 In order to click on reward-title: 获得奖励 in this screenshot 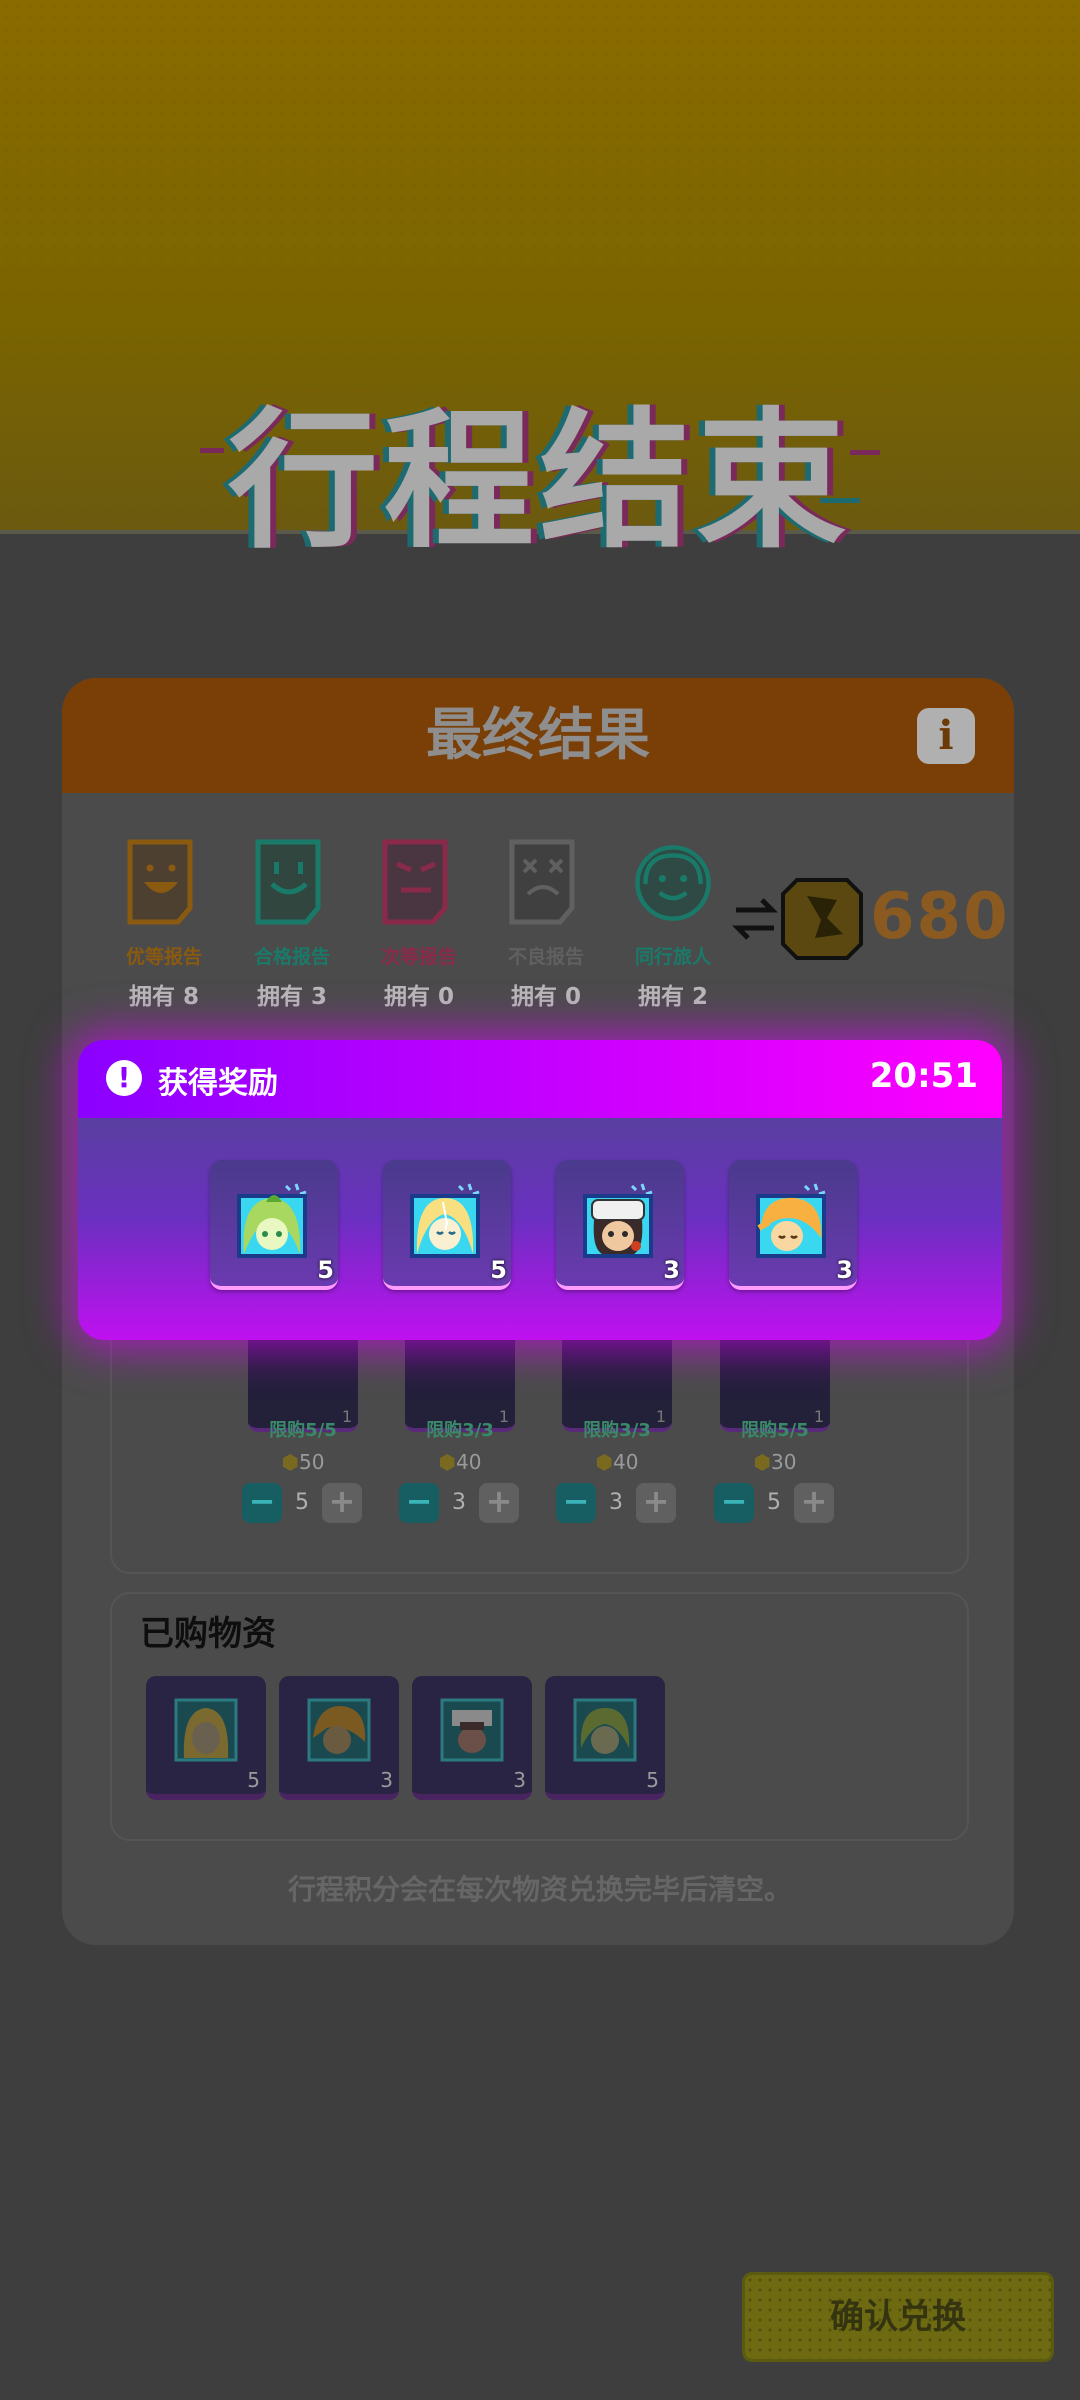, I will do `click(218, 1083)`.